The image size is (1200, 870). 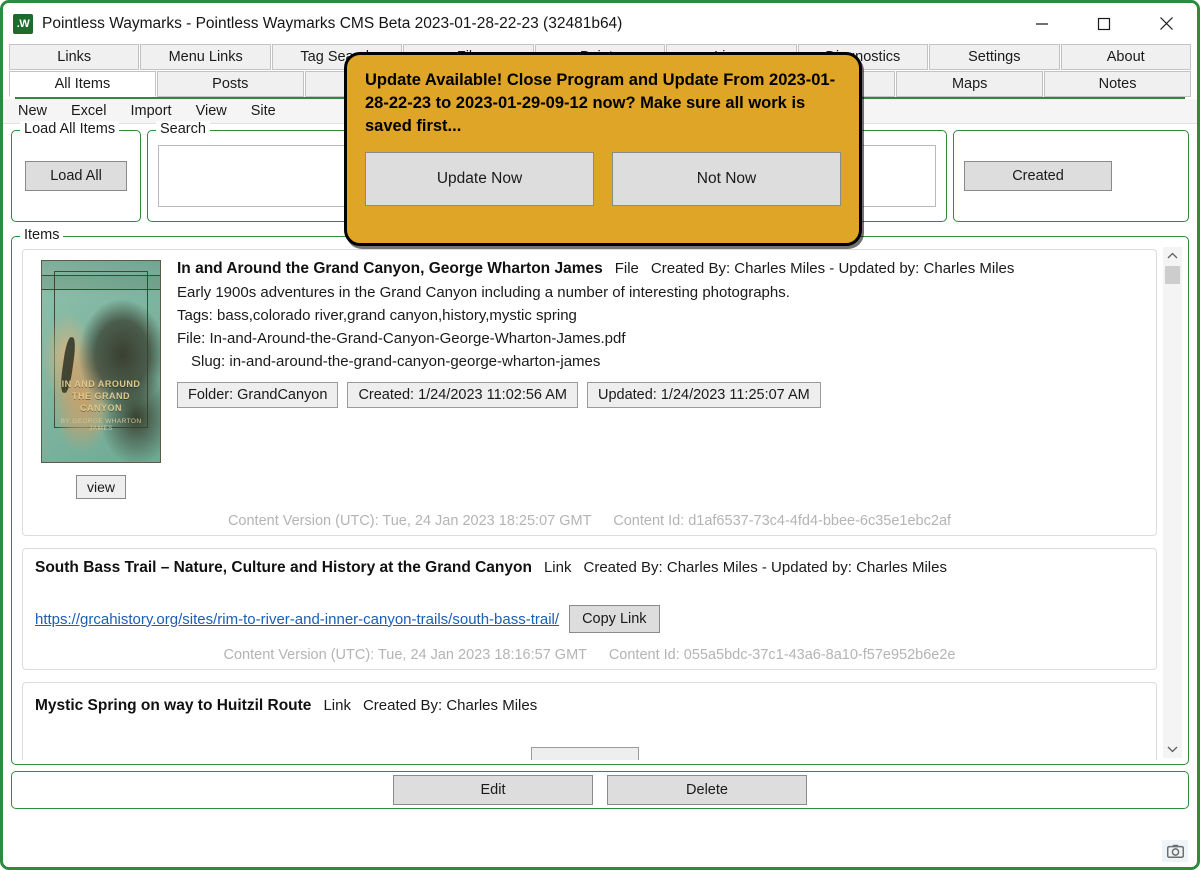 What do you see at coordinates (101, 396) in the screenshot?
I see `cover-title-text: IN AND AROUND THE GRAND CANYON` at bounding box center [101, 396].